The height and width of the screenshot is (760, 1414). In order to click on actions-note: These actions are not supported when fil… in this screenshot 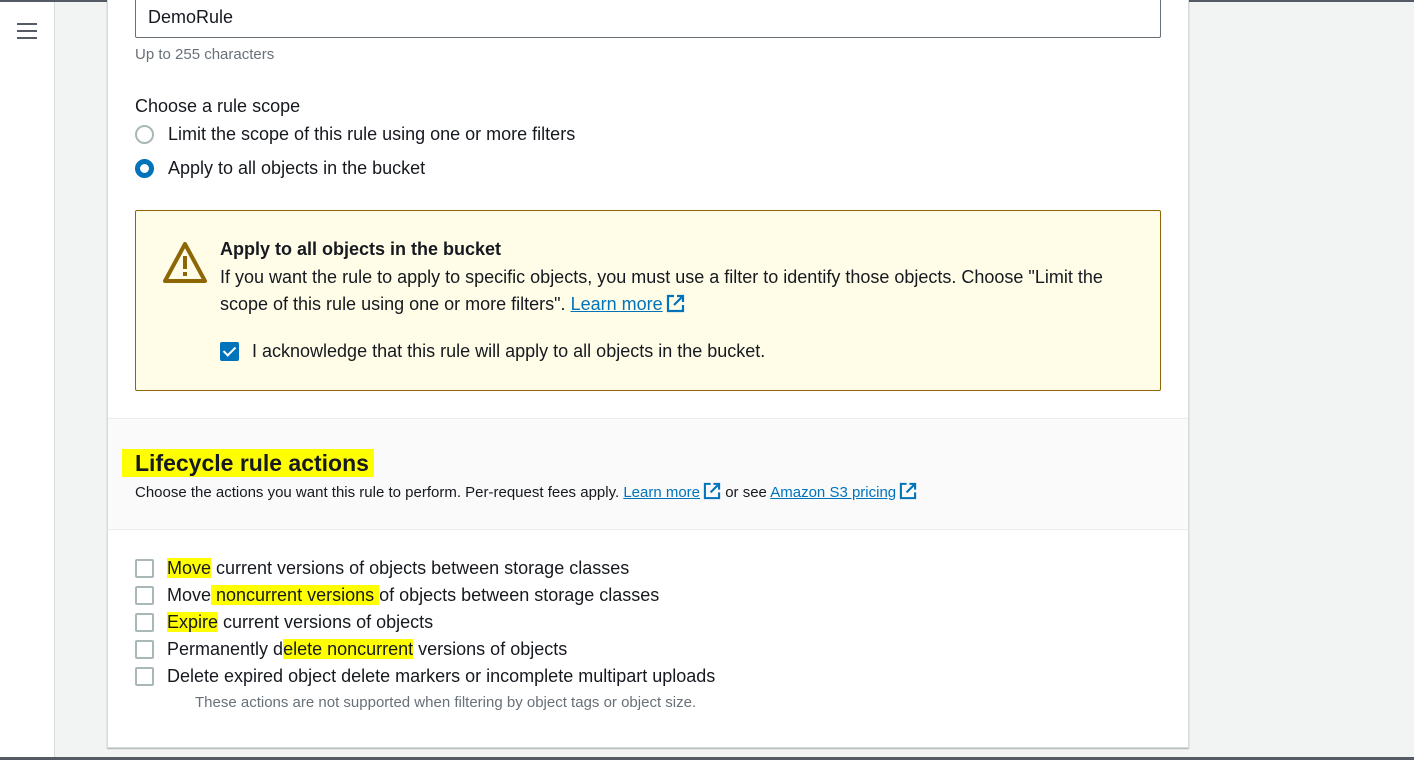, I will do `click(446, 702)`.